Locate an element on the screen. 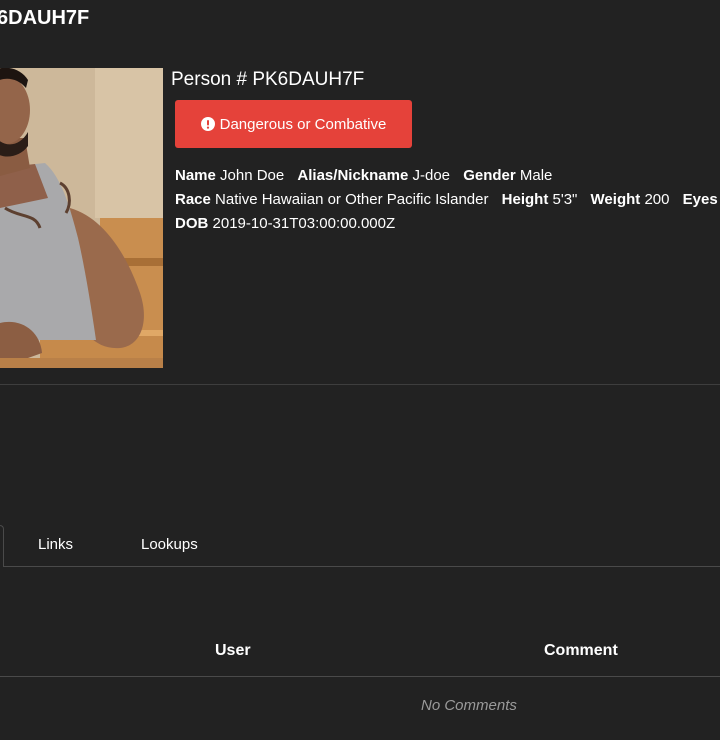 The height and width of the screenshot is (740, 720). column-header-comment: Comment is located at coordinates (581, 650).